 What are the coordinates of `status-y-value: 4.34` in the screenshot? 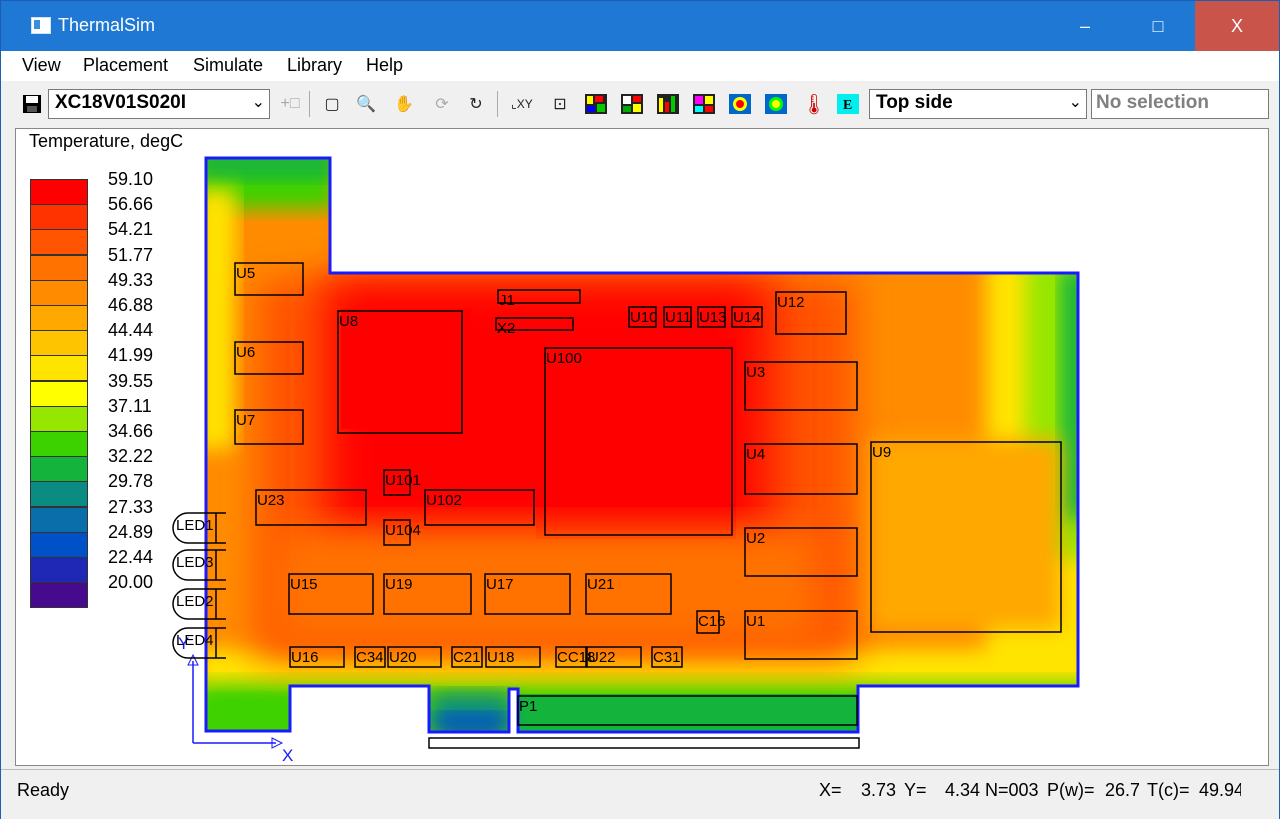 It's located at (963, 790).